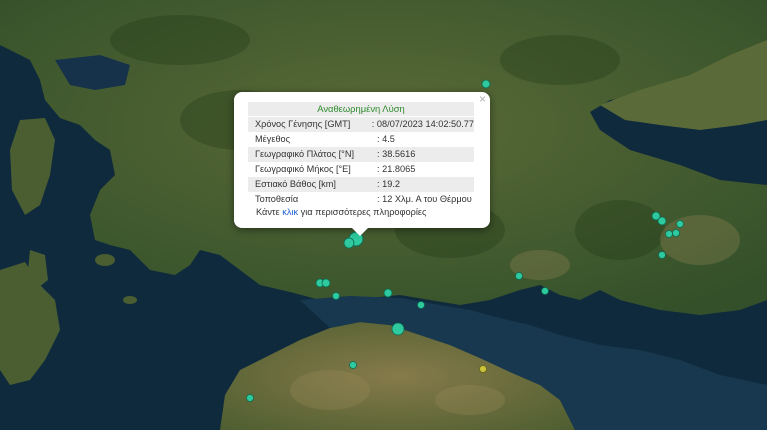  Describe the element at coordinates (391, 184) in the screenshot. I see `detail-value: 19.2` at that location.